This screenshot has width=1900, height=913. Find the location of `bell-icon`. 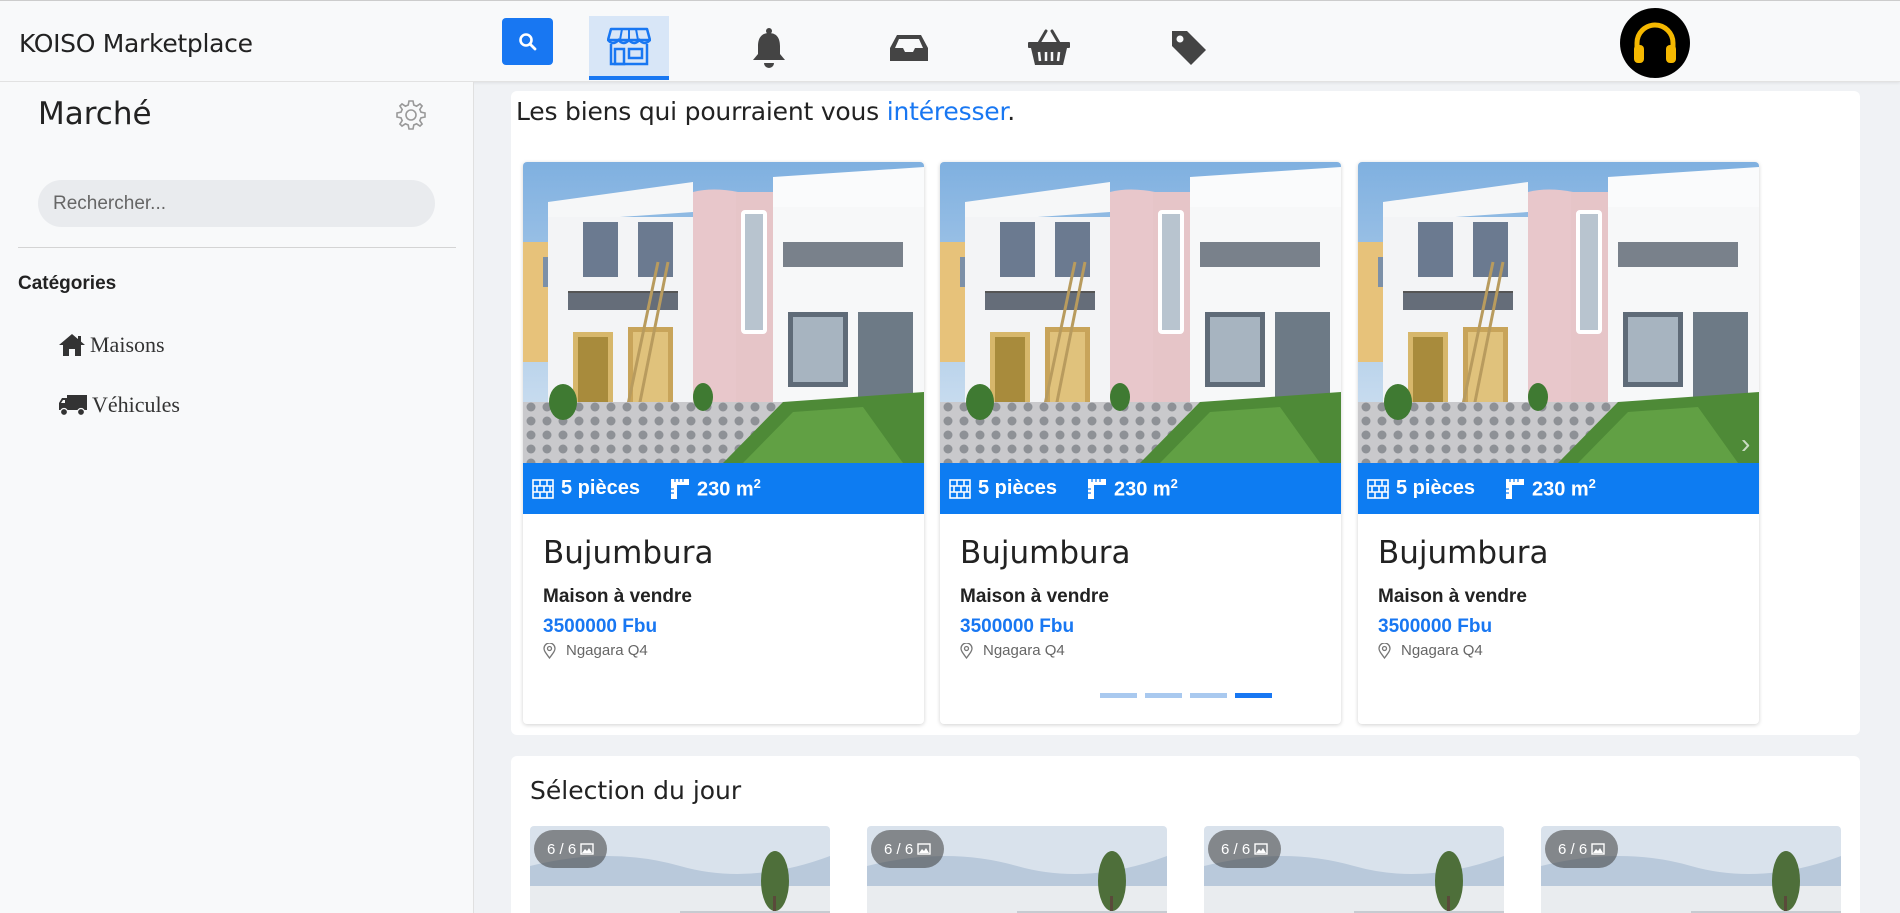

bell-icon is located at coordinates (769, 48).